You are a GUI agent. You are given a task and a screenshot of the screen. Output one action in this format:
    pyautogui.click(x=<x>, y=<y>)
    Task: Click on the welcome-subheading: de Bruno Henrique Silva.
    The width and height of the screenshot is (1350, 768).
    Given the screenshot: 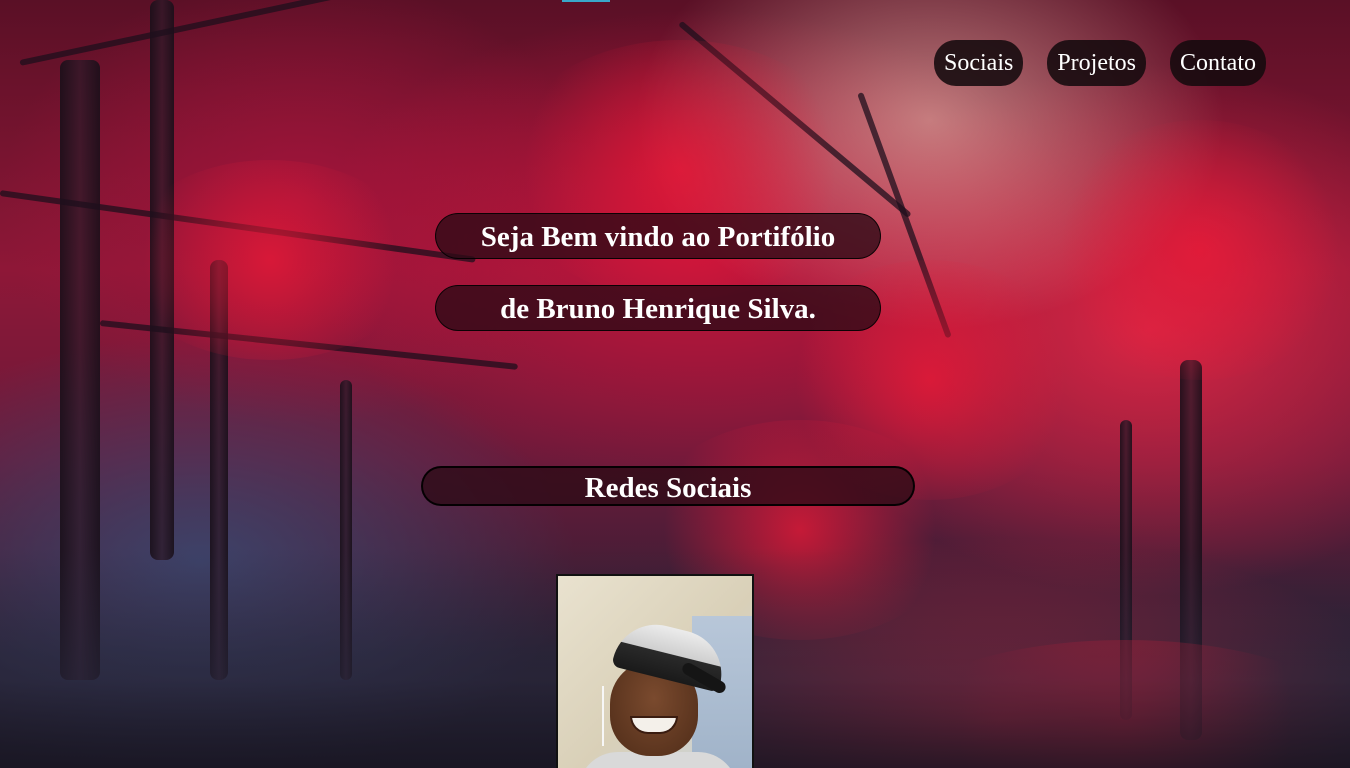 What is the action you would take?
    pyautogui.click(x=658, y=308)
    